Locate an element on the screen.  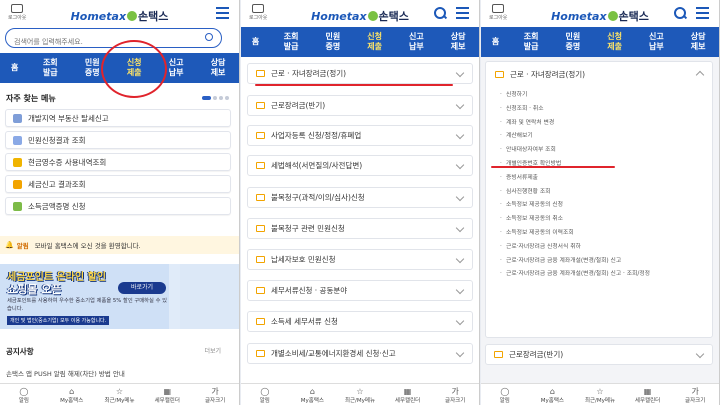
notice-more-link: 더보기 is located at coordinates (212, 350).